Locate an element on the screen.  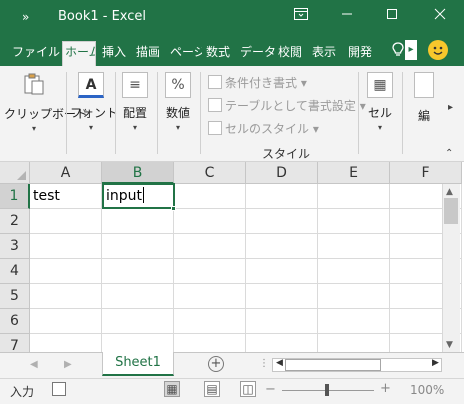
ribbon-display-options-button is located at coordinates (301, 17).